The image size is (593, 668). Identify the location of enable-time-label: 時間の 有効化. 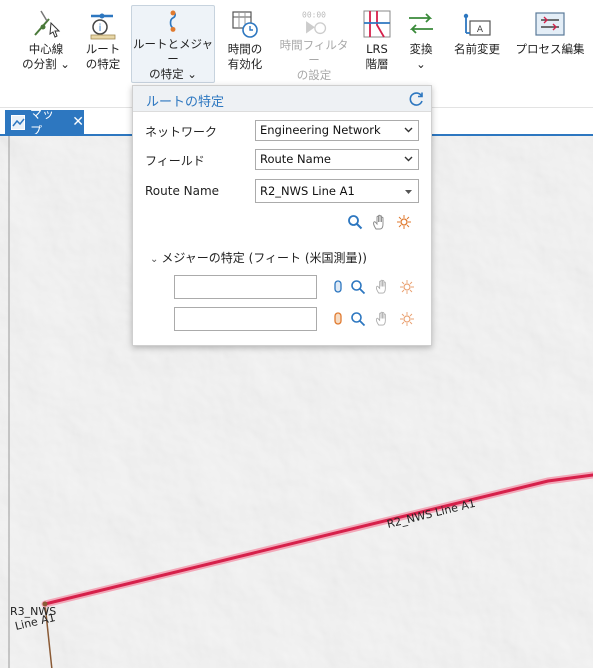
(245, 56).